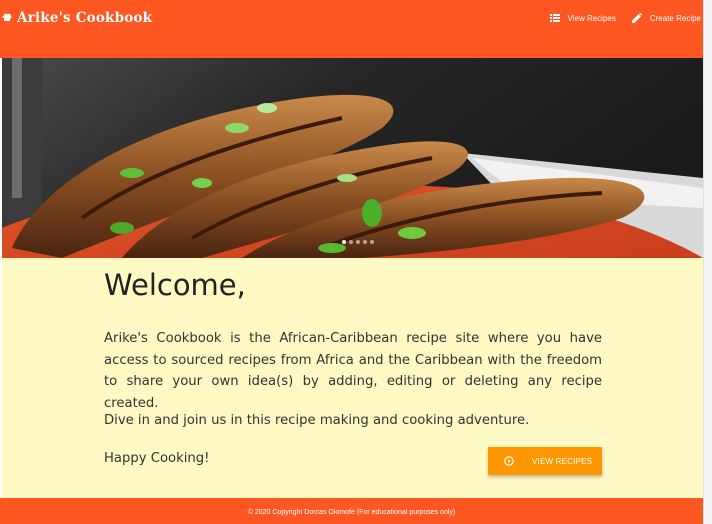 The height and width of the screenshot is (524, 712). What do you see at coordinates (554, 18) in the screenshot?
I see `list-icon` at bounding box center [554, 18].